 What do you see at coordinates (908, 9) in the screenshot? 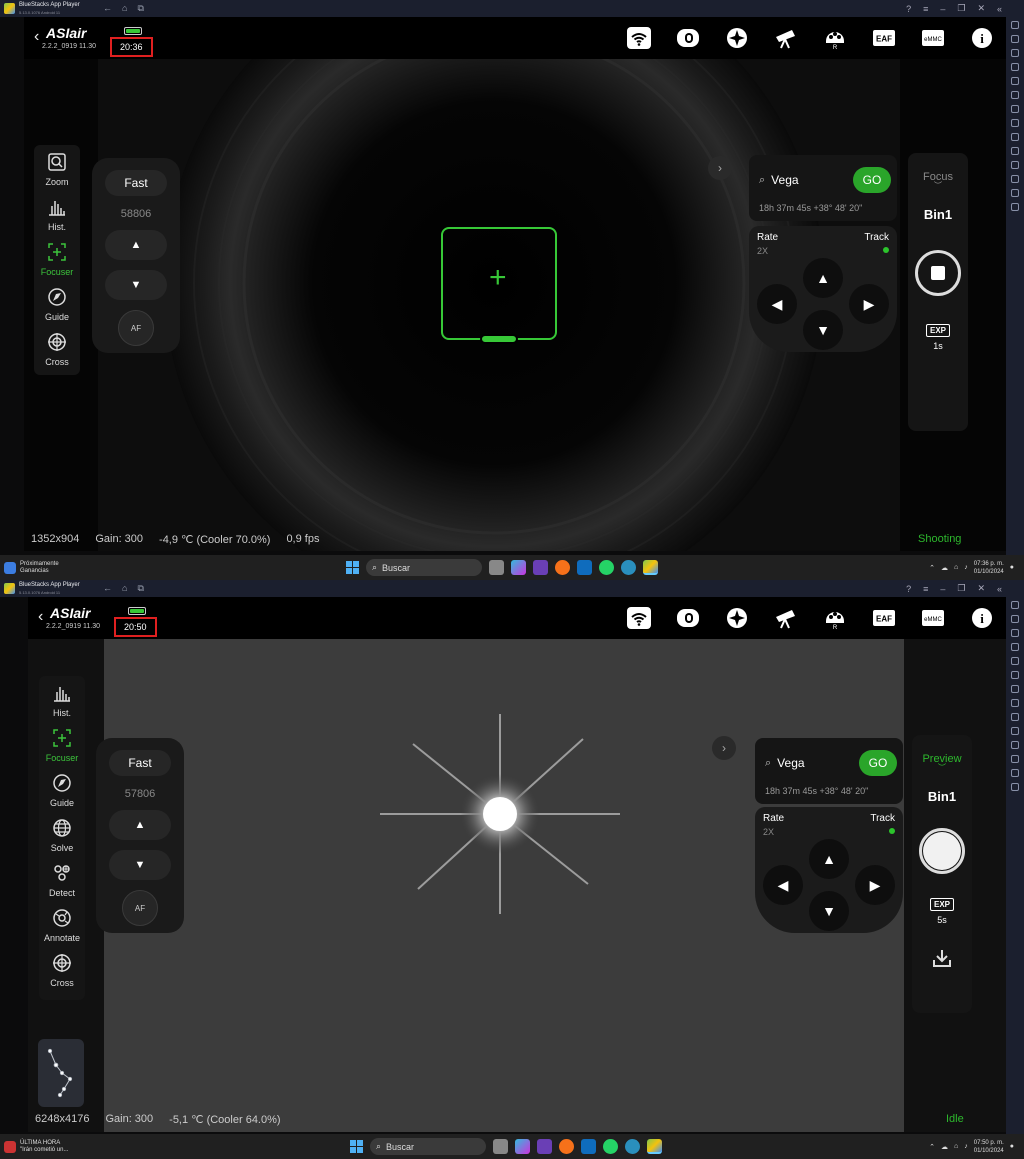
I see `help-icon: ?` at bounding box center [908, 9].